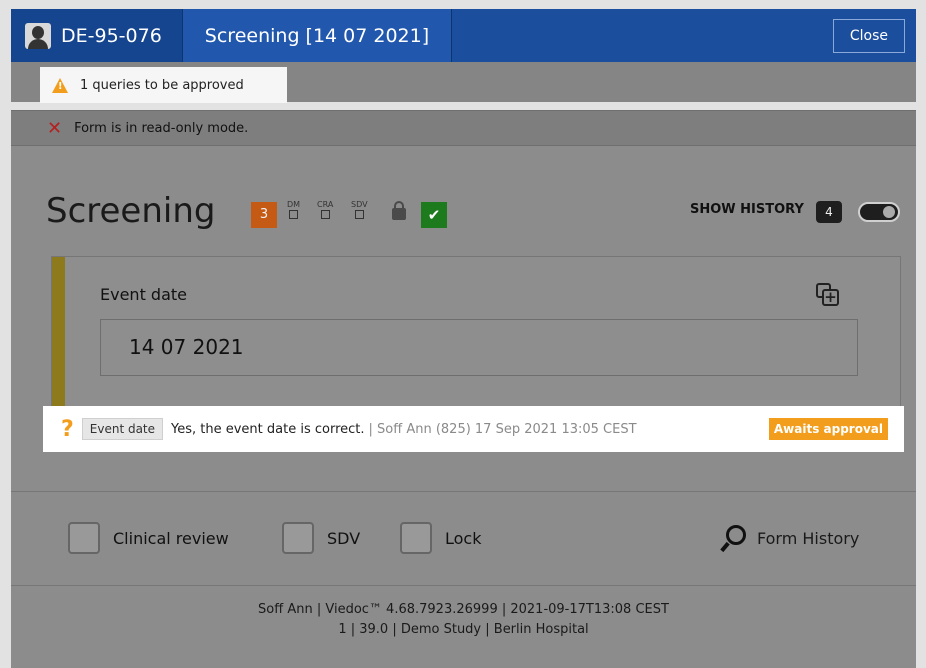  What do you see at coordinates (879, 212) in the screenshot?
I see `show-history-toggle` at bounding box center [879, 212].